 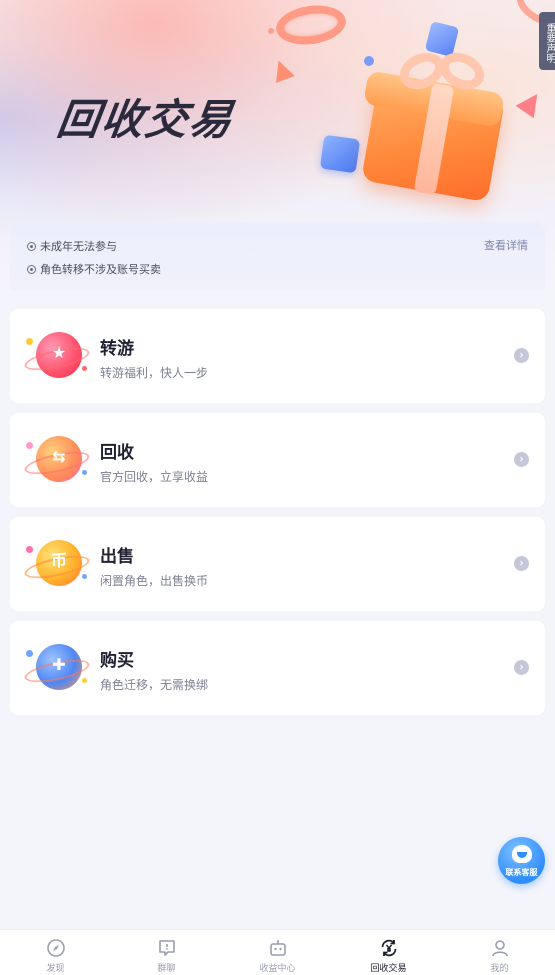 What do you see at coordinates (311, 25) in the screenshot?
I see `decor-ring` at bounding box center [311, 25].